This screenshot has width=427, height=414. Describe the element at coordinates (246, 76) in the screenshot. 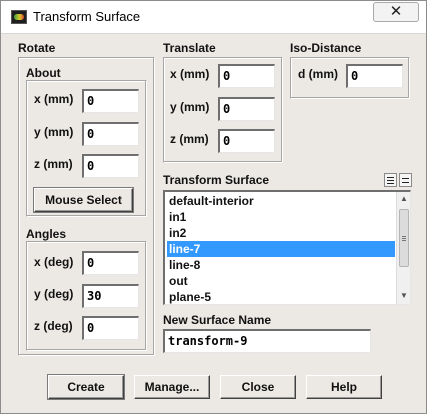

I see `translate-x-field: 0` at that location.